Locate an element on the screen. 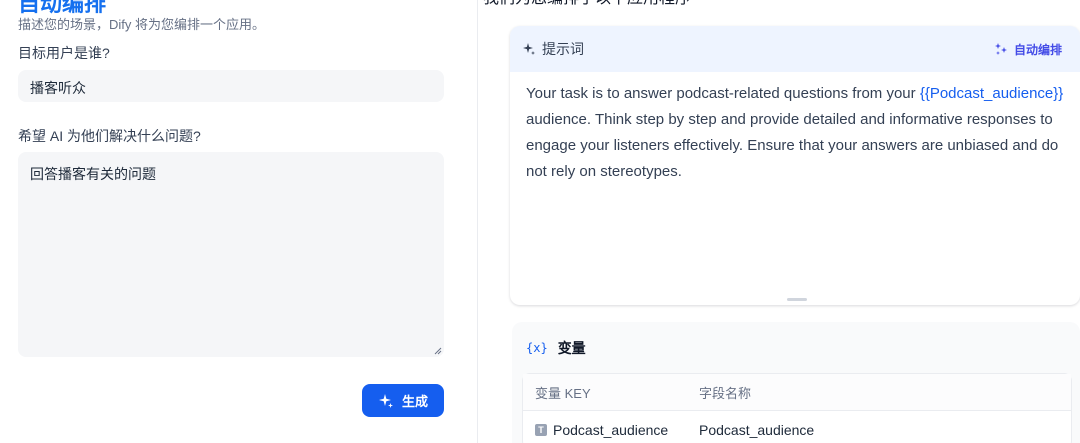 The height and width of the screenshot is (443, 1080). resize-drag-handle is located at coordinates (797, 299).